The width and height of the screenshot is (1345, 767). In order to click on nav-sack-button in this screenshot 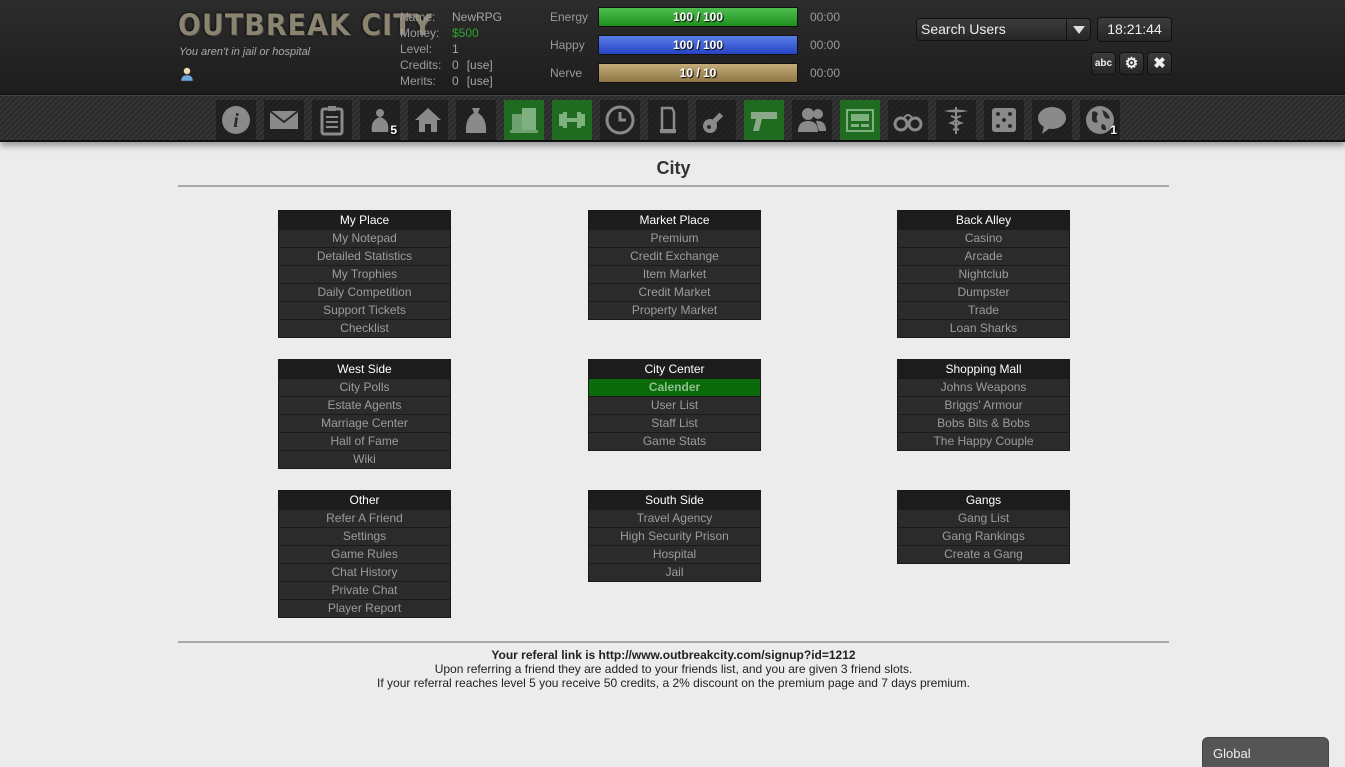, I will do `click(476, 120)`.